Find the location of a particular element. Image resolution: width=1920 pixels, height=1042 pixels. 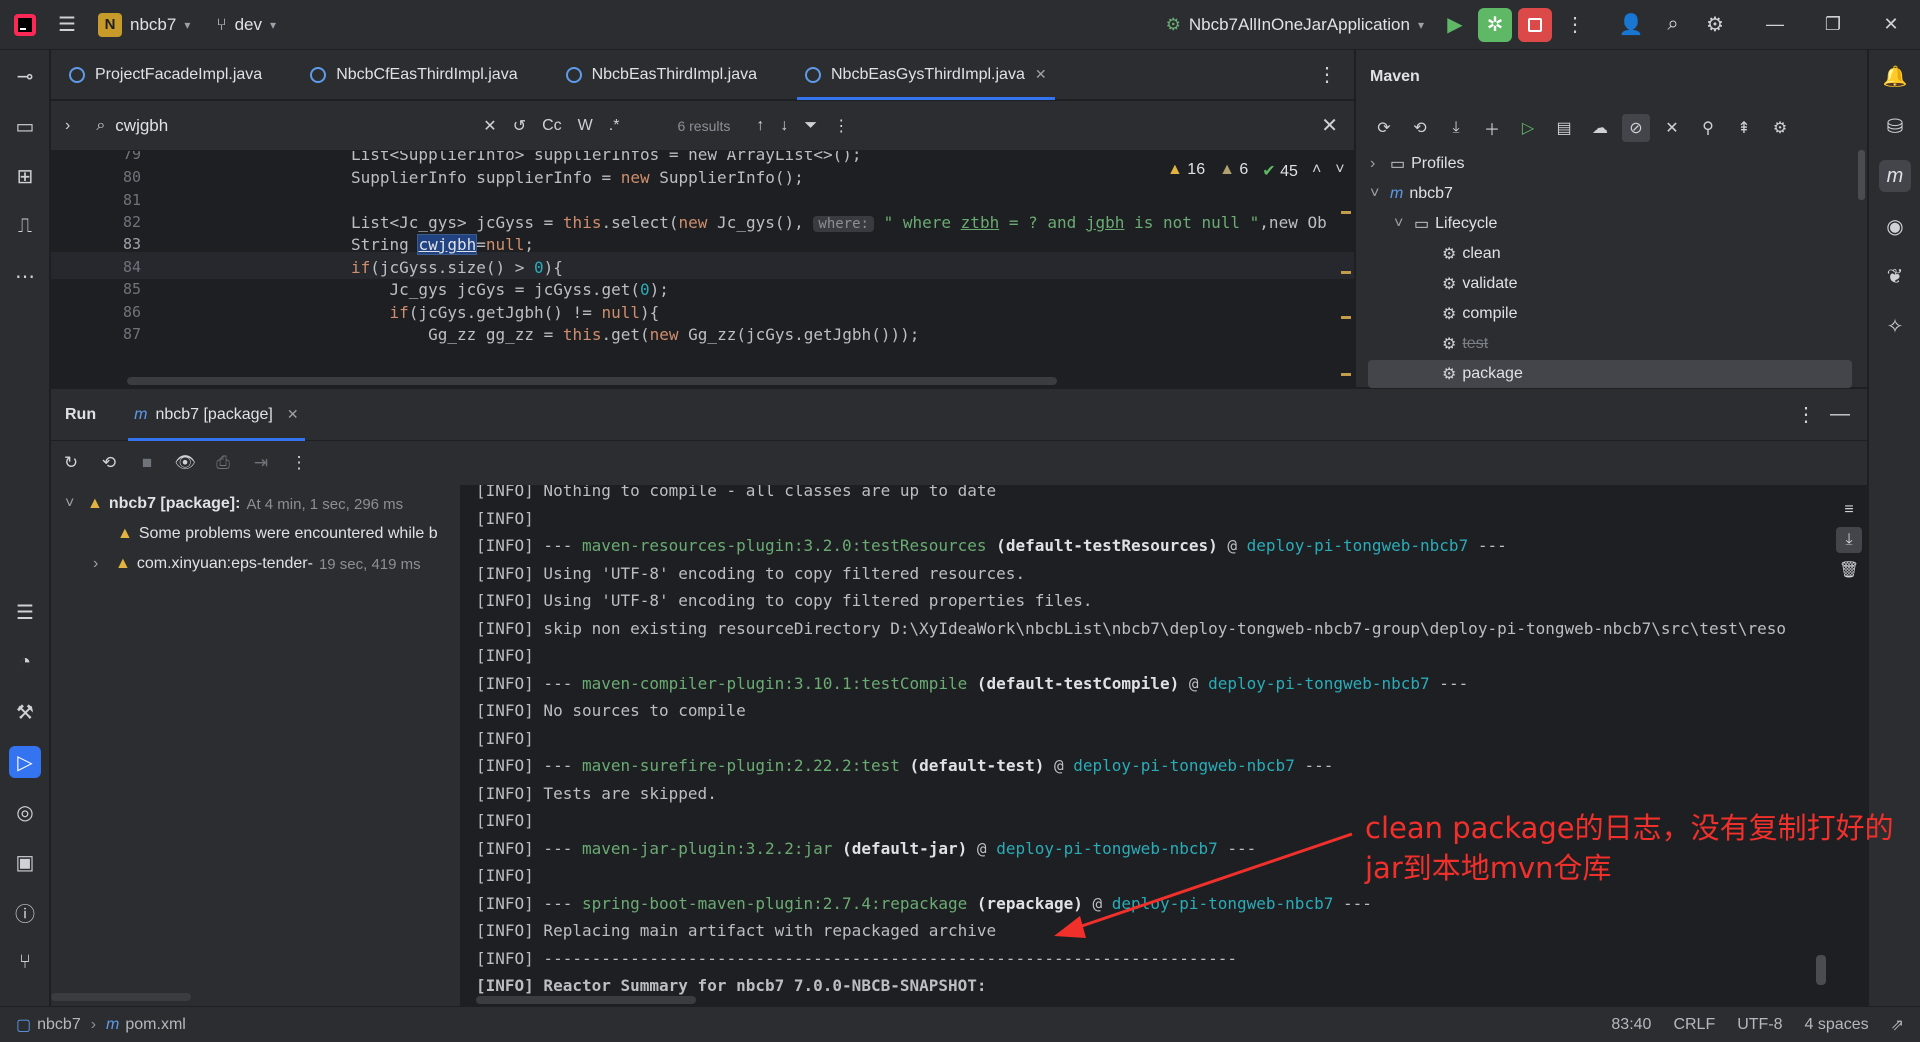

settings-gear-icon: ⚙ is located at coordinates (1715, 25).